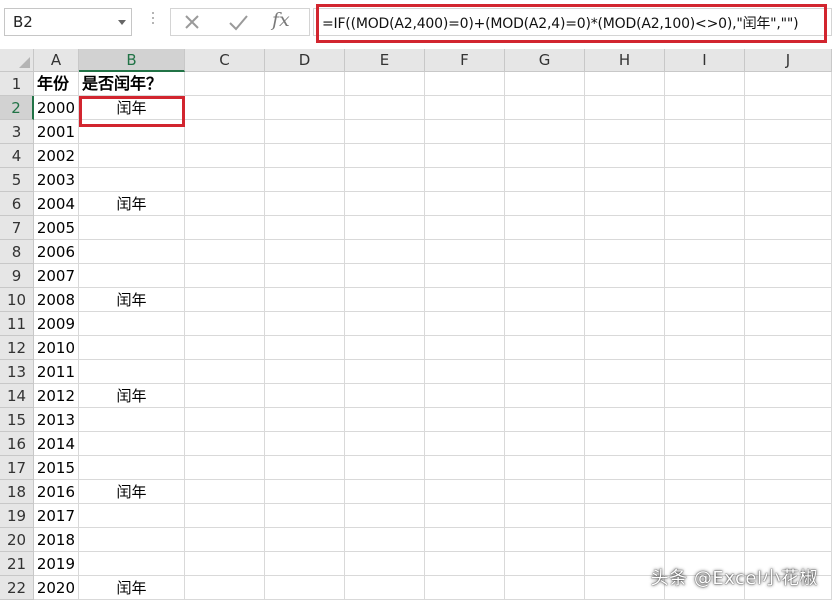 The height and width of the screenshot is (604, 832). I want to click on cell-i13, so click(705, 372).